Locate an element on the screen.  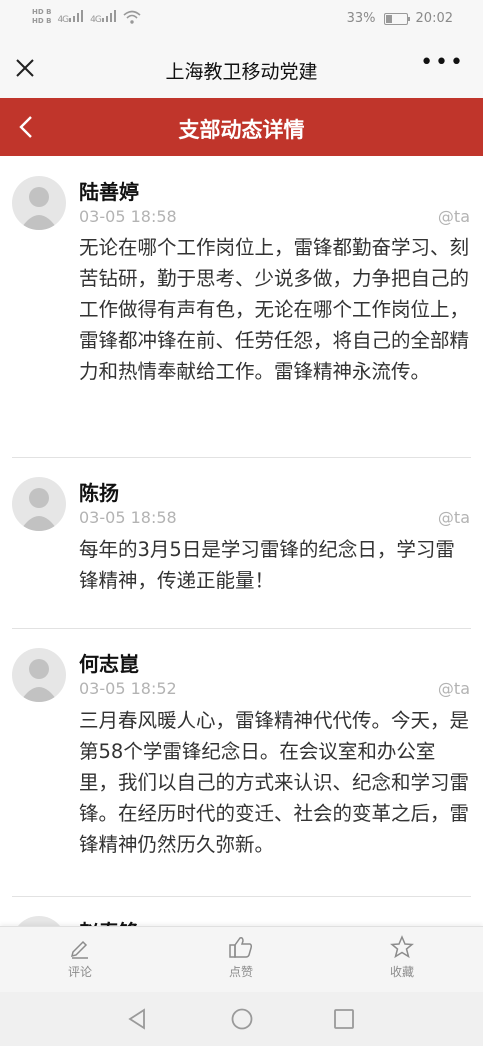
comment-author: 陆善婷 is located at coordinates (109, 192).